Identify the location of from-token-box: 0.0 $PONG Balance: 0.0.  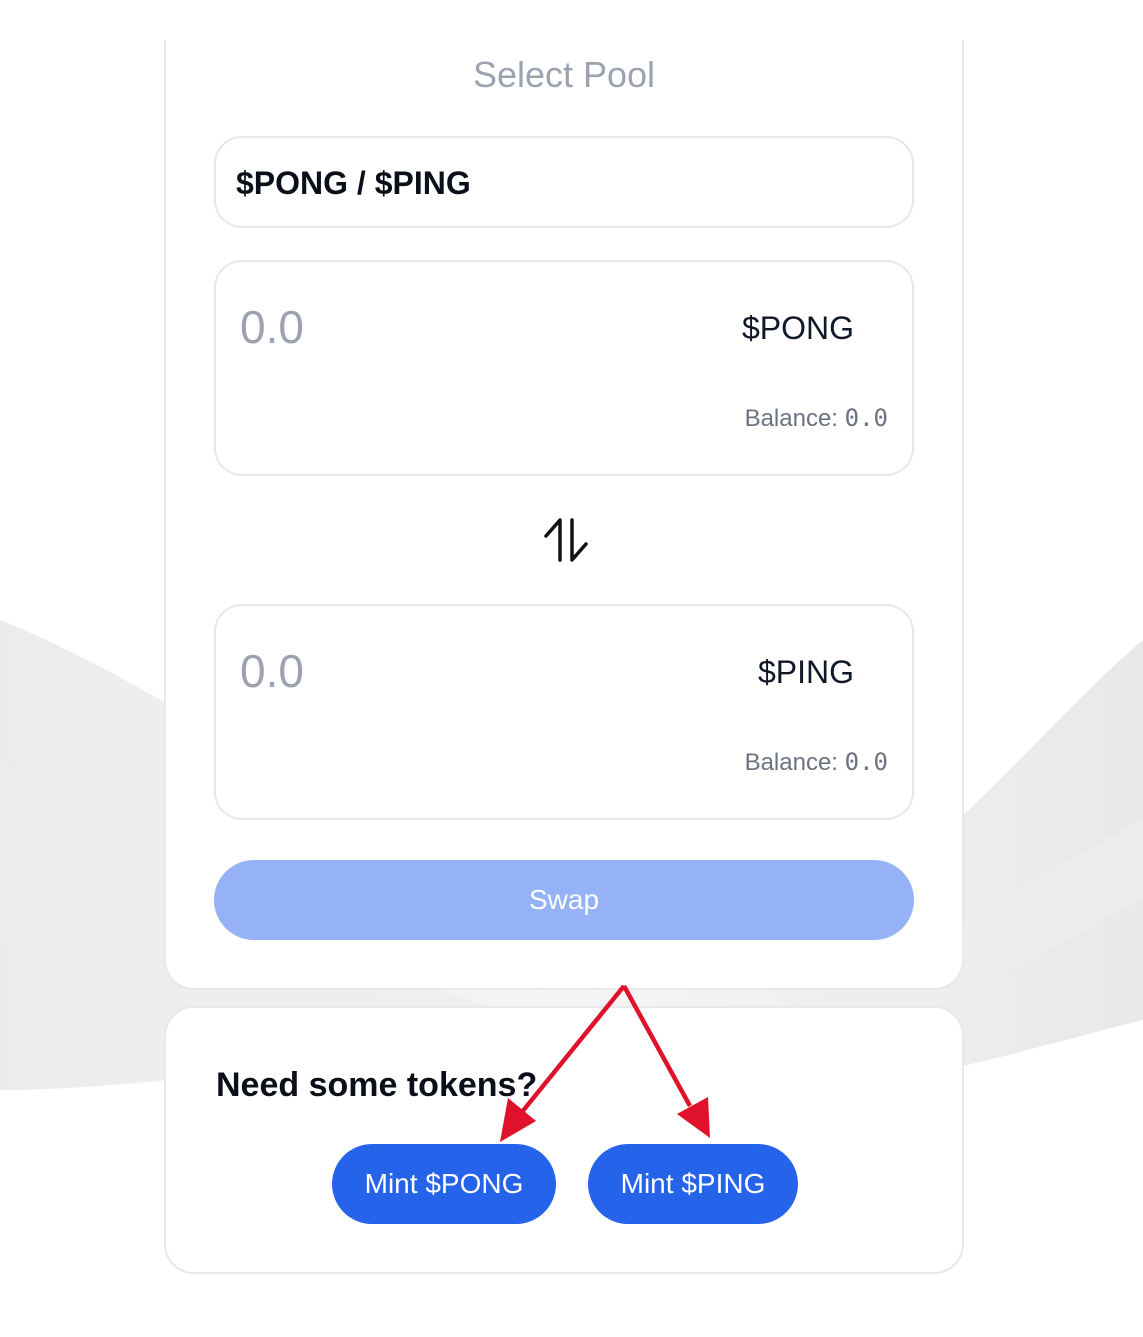
(564, 368).